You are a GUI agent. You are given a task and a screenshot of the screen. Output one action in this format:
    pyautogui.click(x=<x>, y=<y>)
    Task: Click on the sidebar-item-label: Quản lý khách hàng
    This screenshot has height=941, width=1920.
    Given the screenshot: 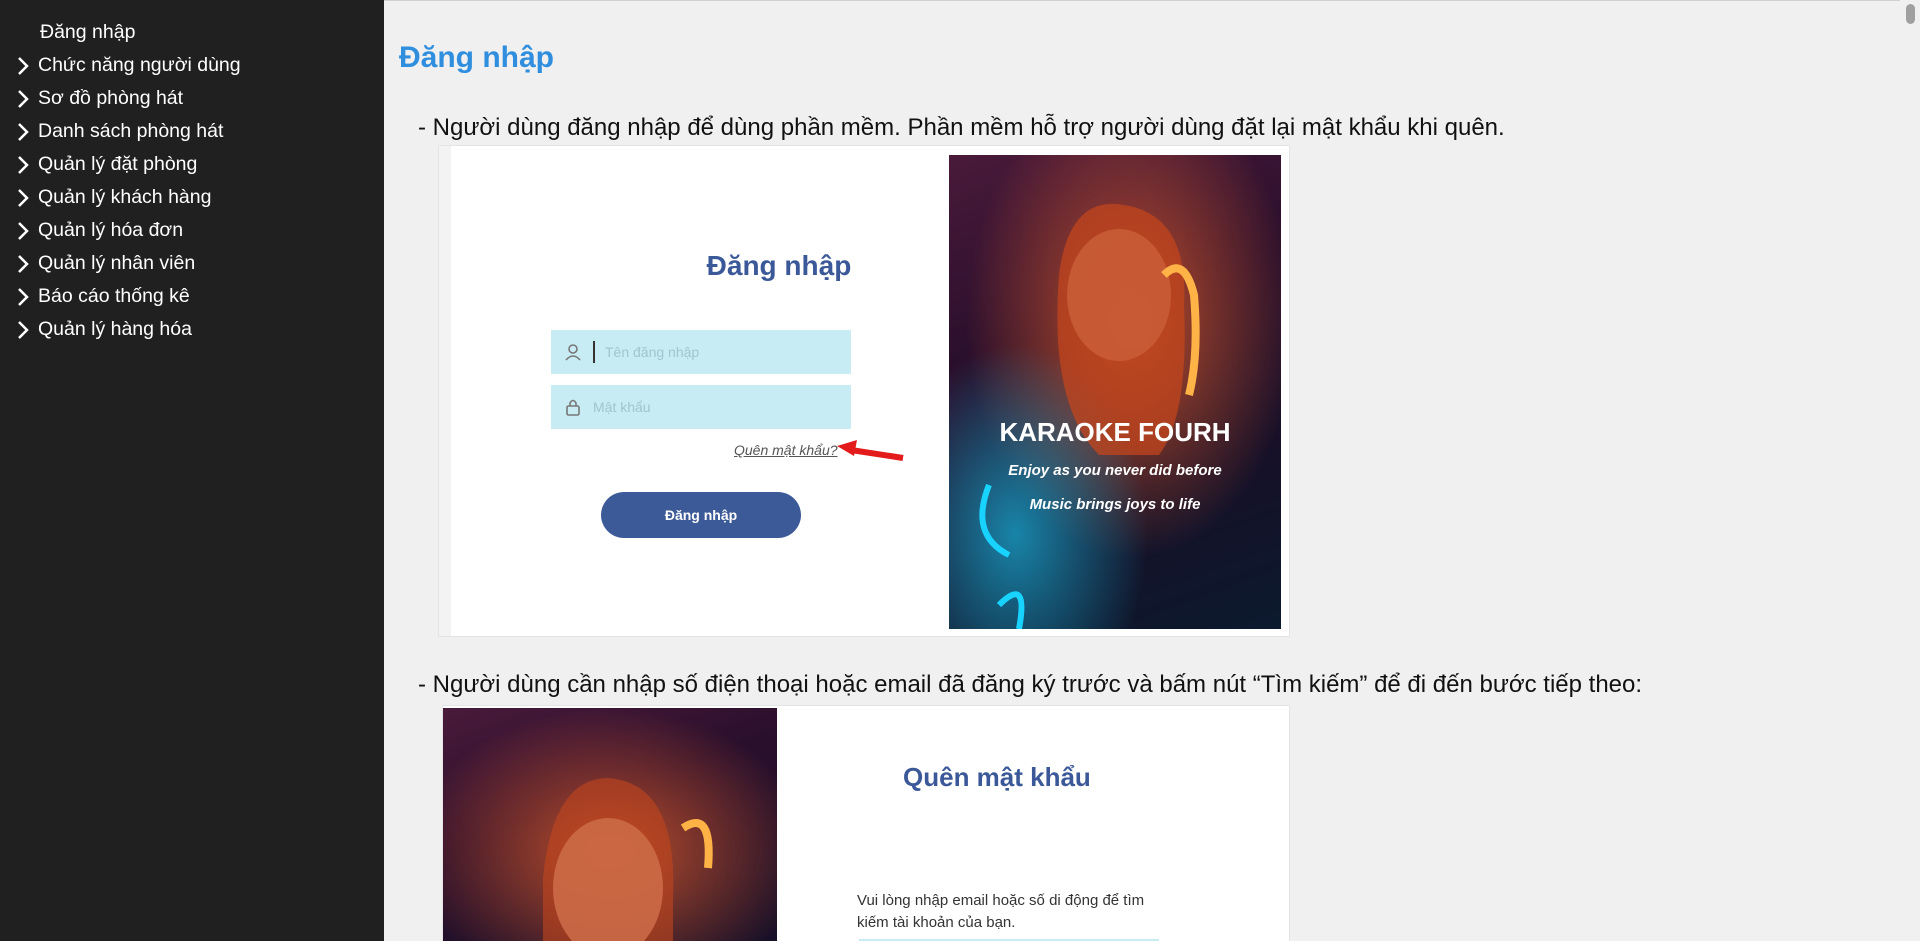 What is the action you would take?
    pyautogui.click(x=125, y=197)
    